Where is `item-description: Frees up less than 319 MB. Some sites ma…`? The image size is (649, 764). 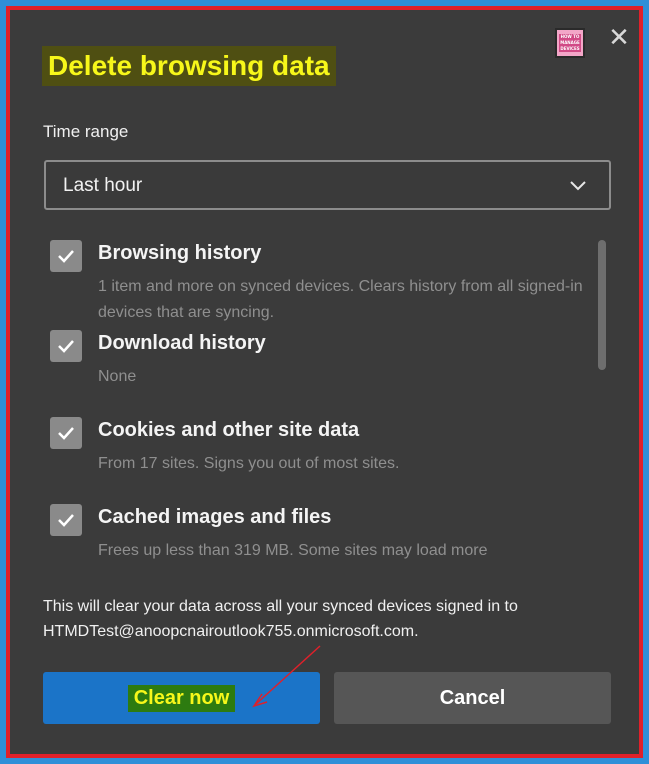 item-description: Frees up less than 319 MB. Some sites ma… is located at coordinates (293, 550).